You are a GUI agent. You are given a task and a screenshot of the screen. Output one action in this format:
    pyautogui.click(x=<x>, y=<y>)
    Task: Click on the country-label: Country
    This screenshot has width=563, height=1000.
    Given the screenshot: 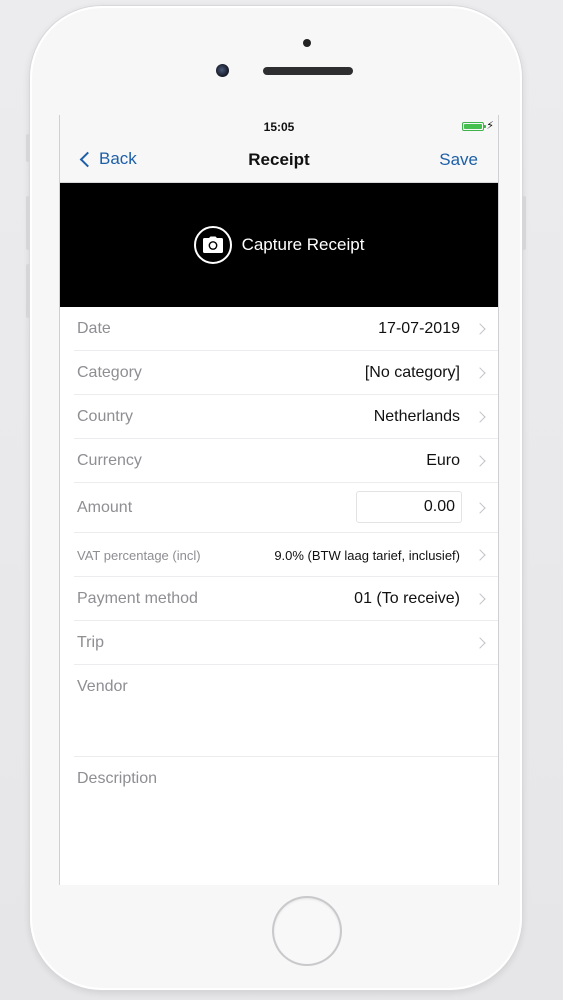 What is the action you would take?
    pyautogui.click(x=105, y=416)
    